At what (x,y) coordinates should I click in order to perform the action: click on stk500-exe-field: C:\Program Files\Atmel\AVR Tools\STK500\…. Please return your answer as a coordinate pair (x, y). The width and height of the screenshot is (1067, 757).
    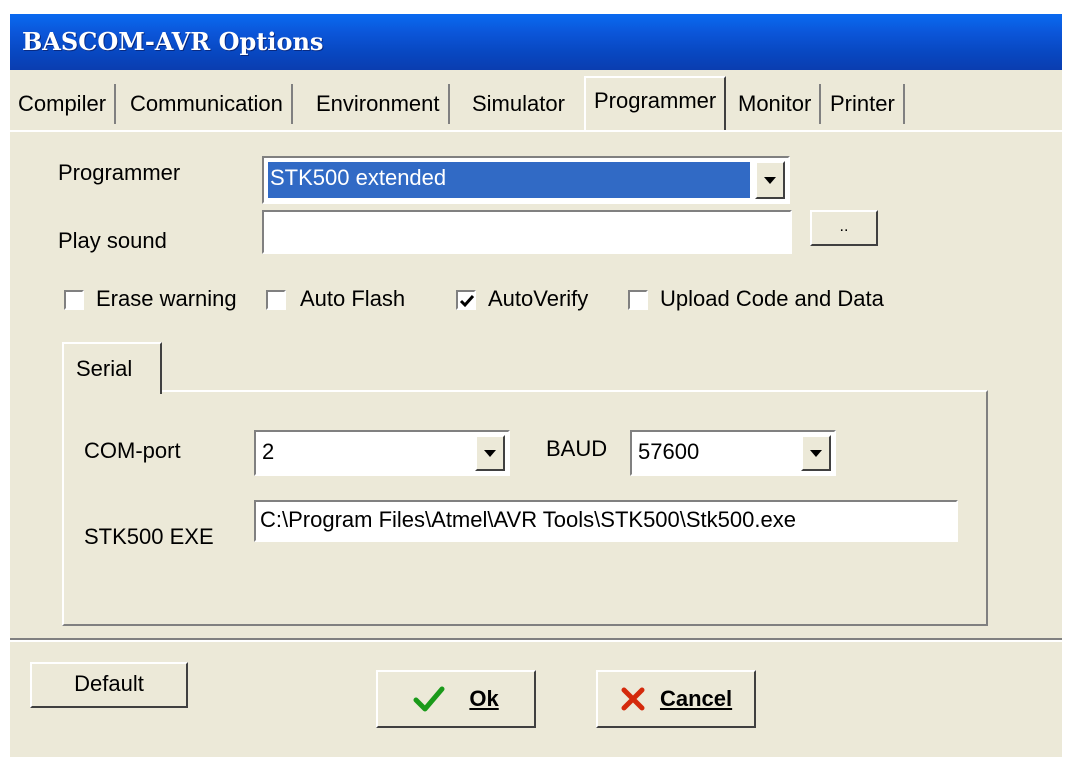
    Looking at the image, I should click on (606, 521).